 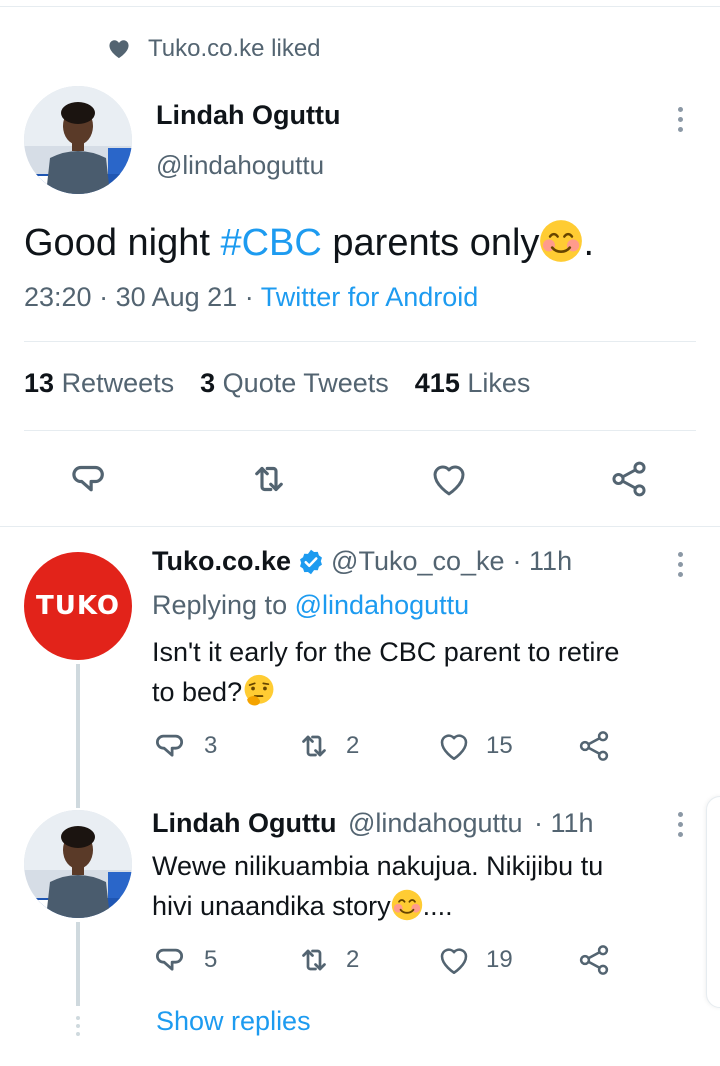 I want to click on like-button: 15, so click(x=474, y=746).